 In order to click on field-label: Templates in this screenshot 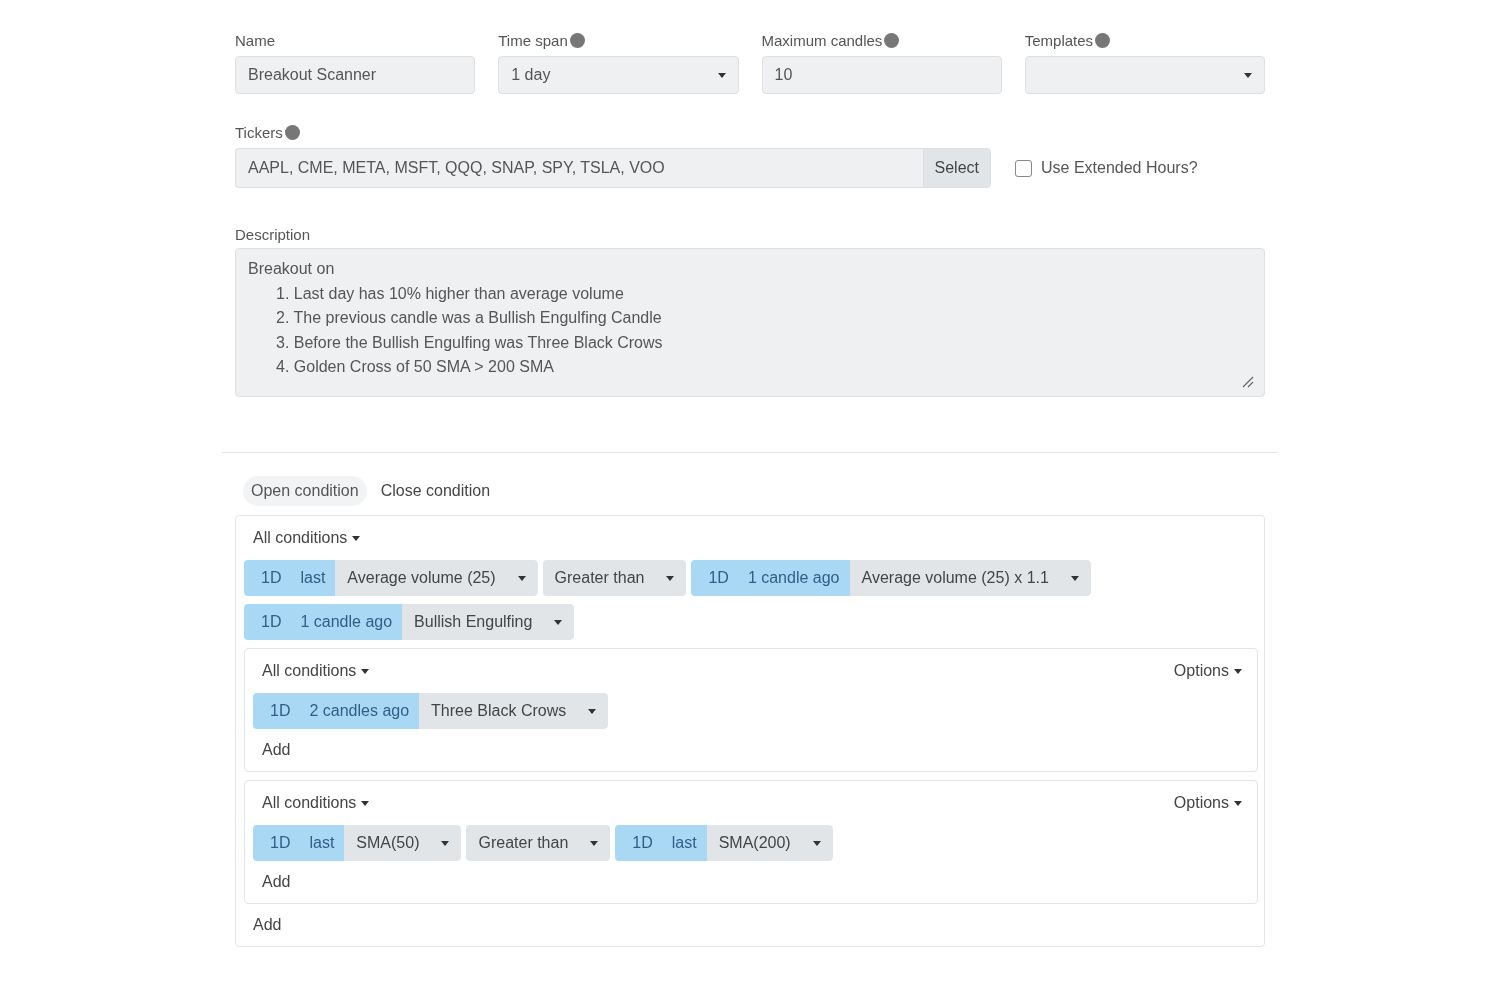, I will do `click(1059, 40)`.